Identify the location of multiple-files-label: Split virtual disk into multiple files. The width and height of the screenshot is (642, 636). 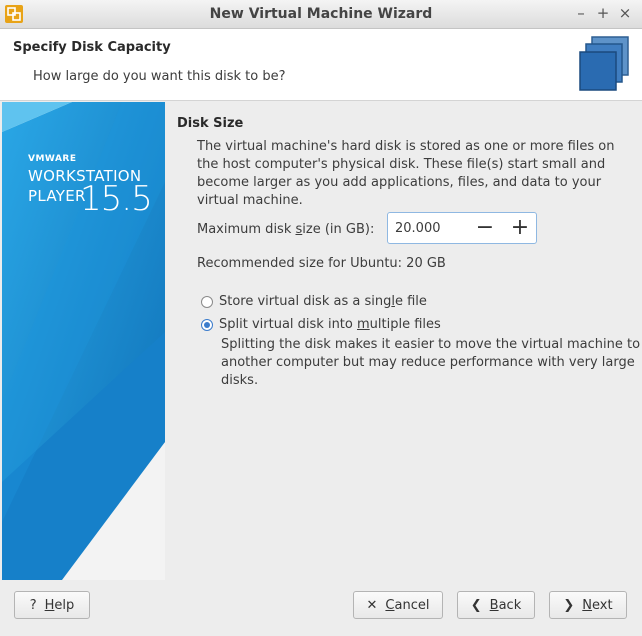
(330, 324).